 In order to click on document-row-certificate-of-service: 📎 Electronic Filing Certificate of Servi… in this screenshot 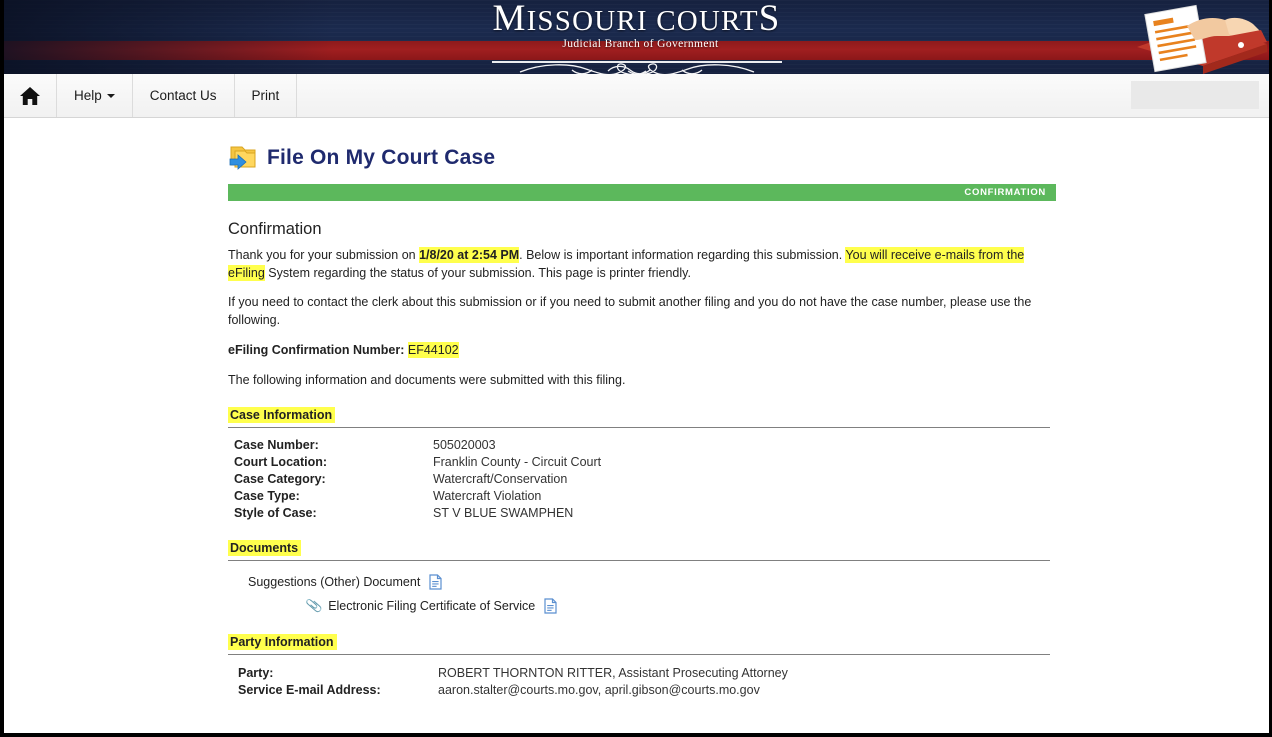, I will do `click(680, 606)`.